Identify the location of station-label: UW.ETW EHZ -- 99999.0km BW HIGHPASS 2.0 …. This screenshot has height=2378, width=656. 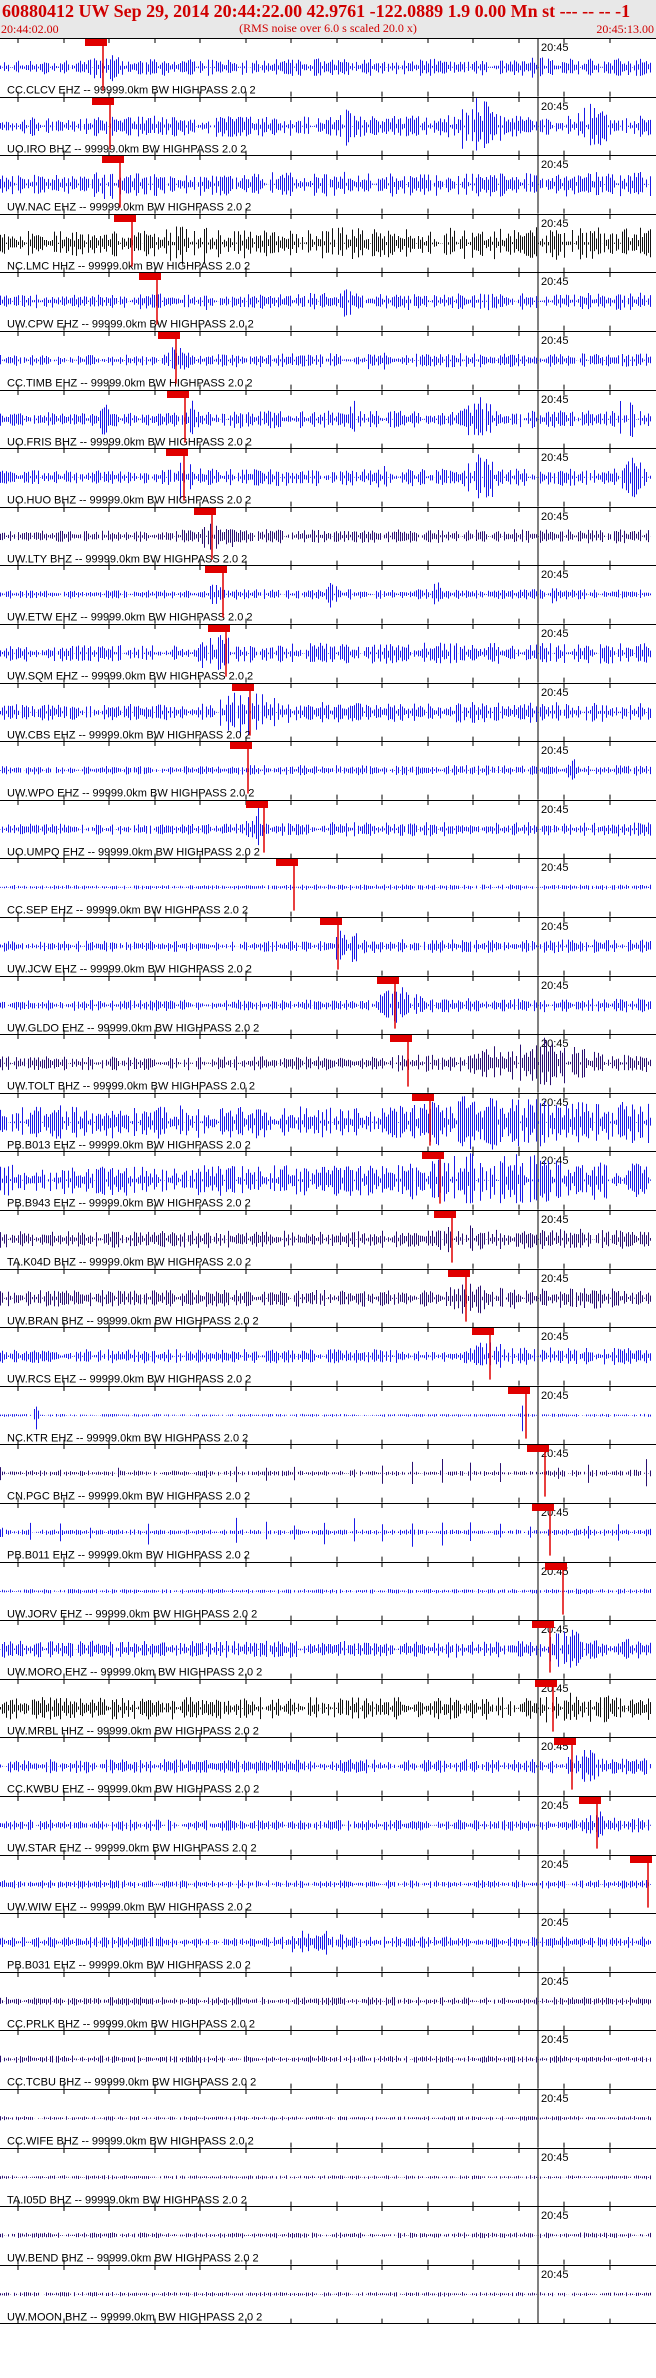
(130, 618).